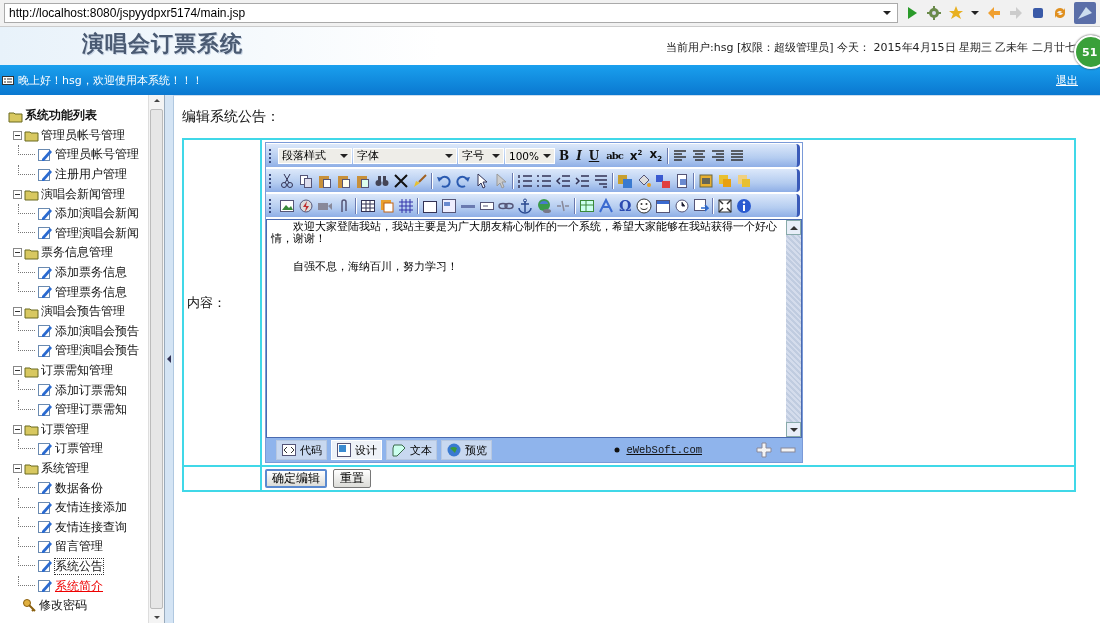 The height and width of the screenshot is (623, 1100). I want to click on tree-group: 订票管理, so click(65, 429).